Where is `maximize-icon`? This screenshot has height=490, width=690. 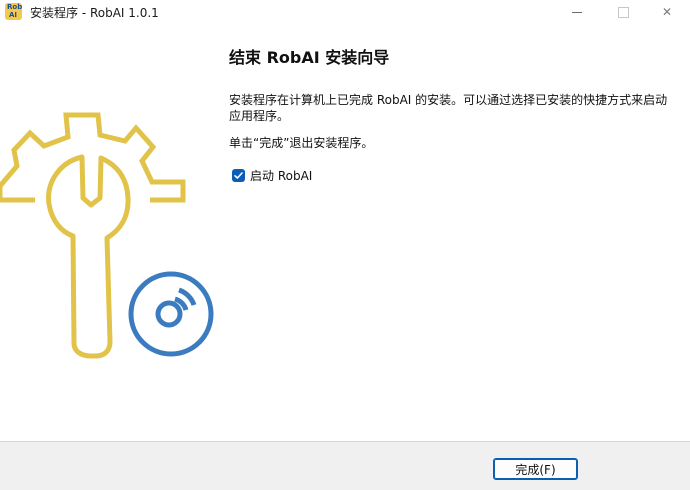
maximize-icon is located at coordinates (623, 12).